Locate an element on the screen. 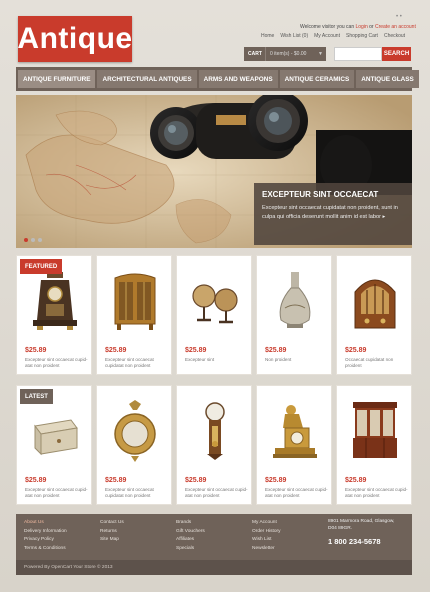  search-button: SEARCH is located at coordinates (396, 54).